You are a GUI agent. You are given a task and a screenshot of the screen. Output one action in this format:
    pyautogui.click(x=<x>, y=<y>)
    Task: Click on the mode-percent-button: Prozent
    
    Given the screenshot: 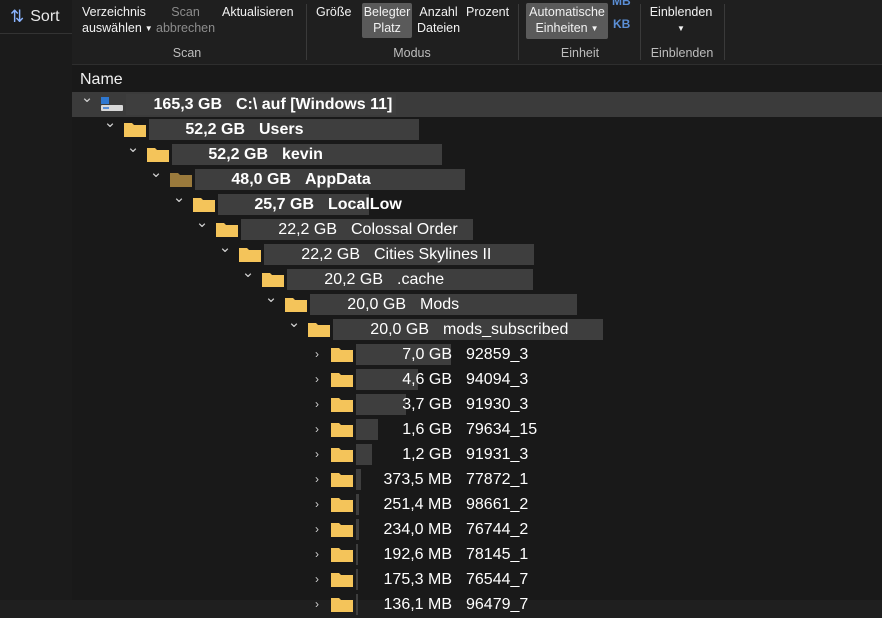 What is the action you would take?
    pyautogui.click(x=487, y=12)
    